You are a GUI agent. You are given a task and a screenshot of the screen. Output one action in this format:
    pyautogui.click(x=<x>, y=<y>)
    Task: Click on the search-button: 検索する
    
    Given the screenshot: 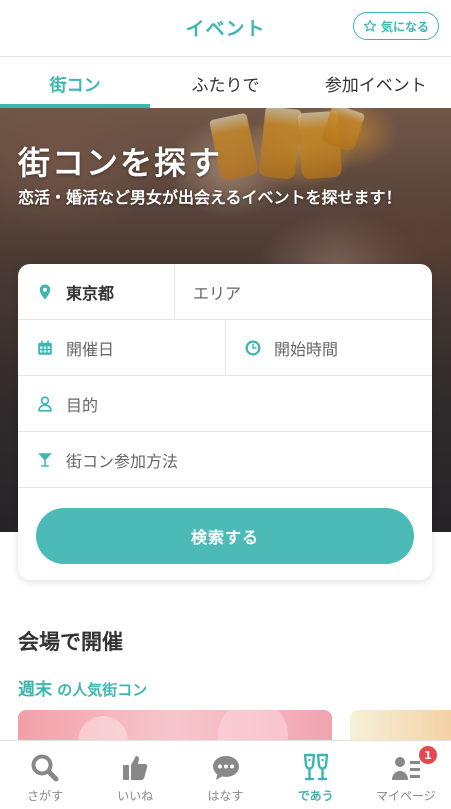 What is the action you would take?
    pyautogui.click(x=225, y=536)
    